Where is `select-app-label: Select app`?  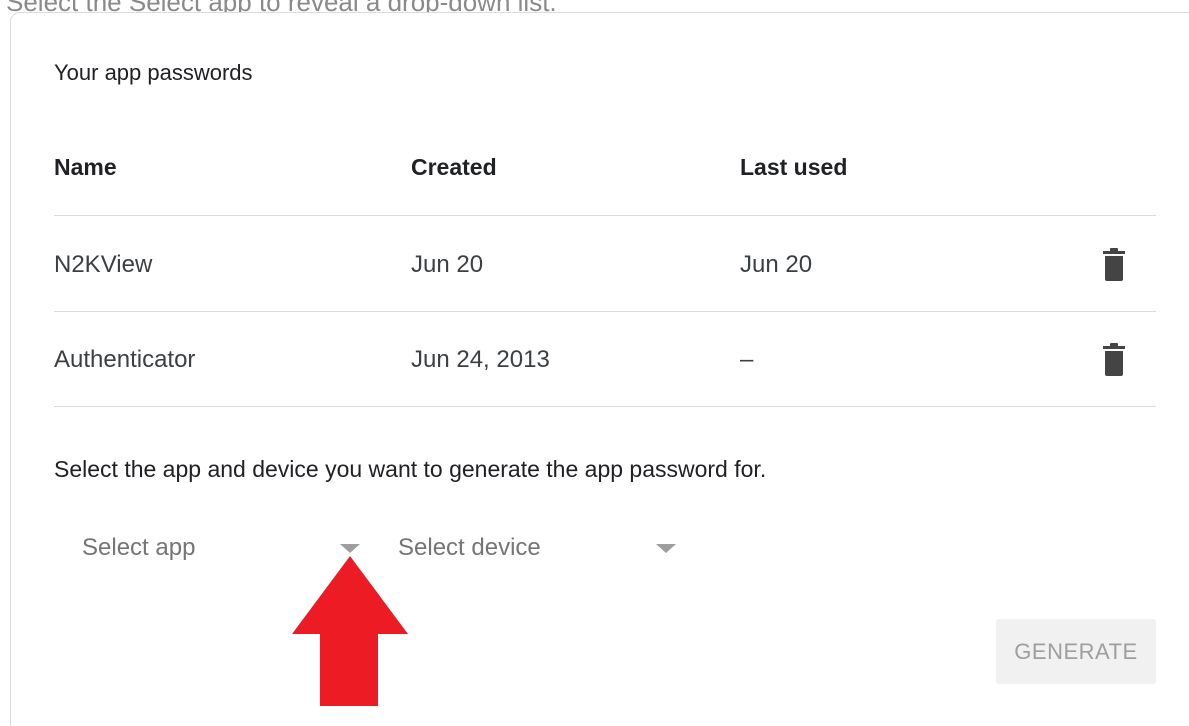
select-app-label: Select app is located at coordinates (139, 547).